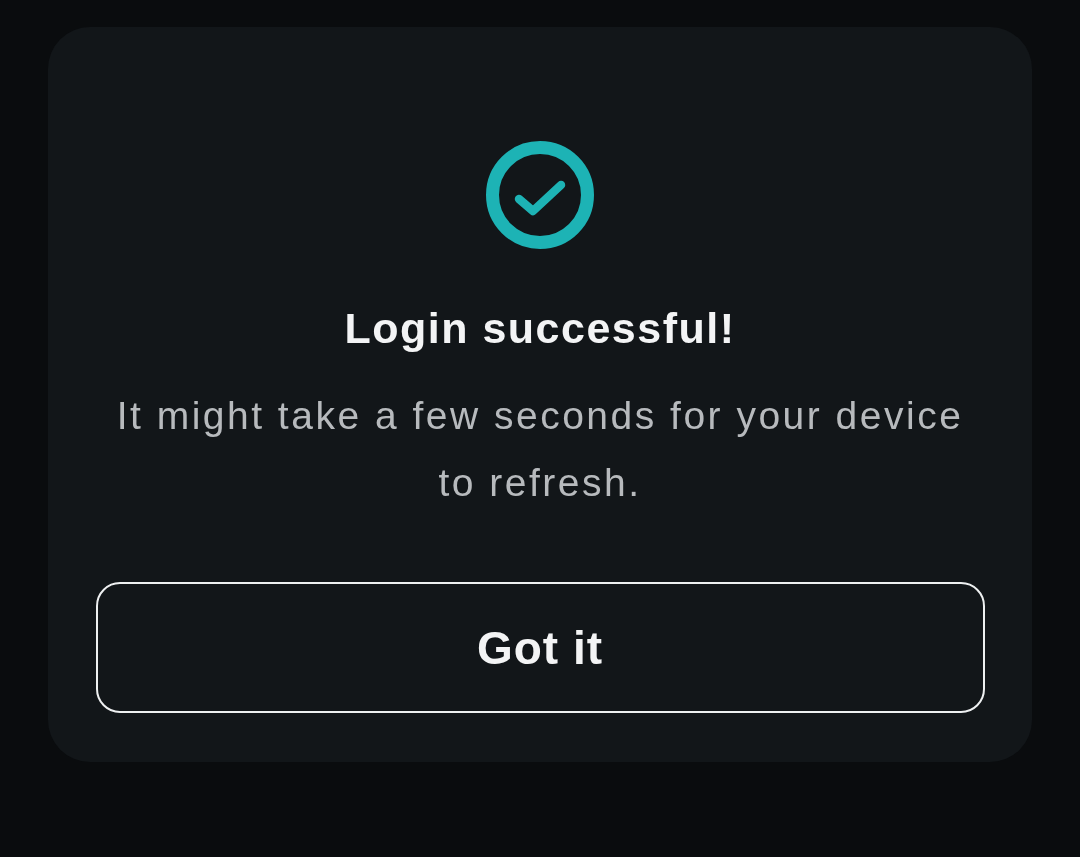  I want to click on dialog-title: Login successful!, so click(540, 328).